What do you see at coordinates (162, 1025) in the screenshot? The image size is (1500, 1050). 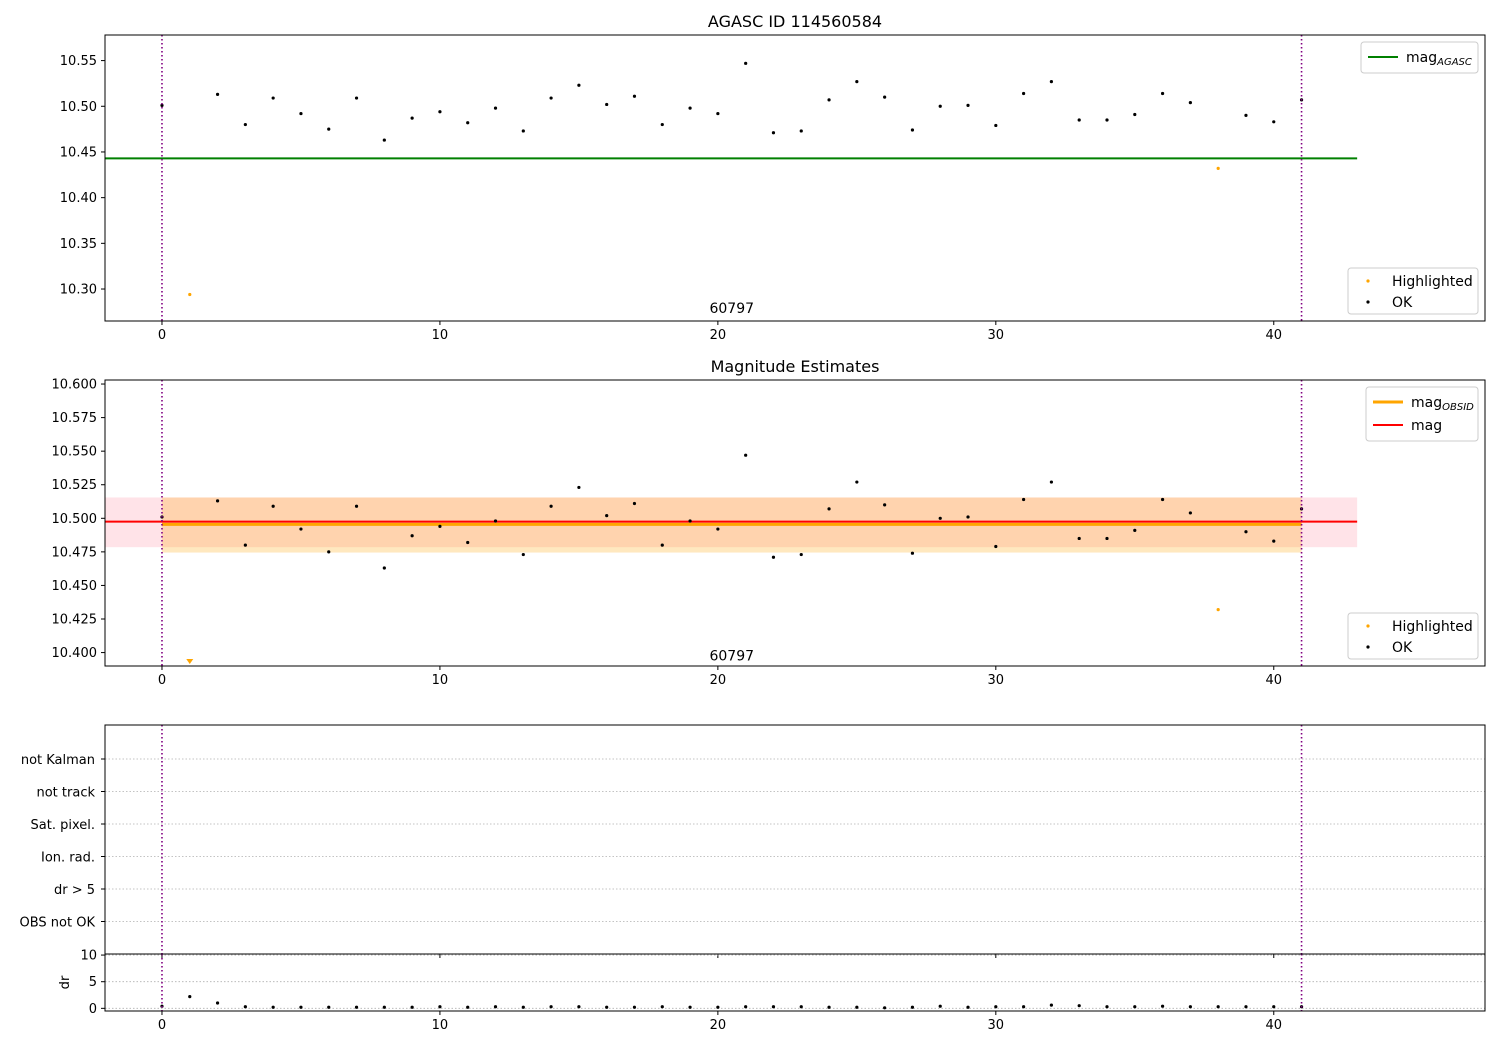 I see `chart-4-xtick-label: 0` at bounding box center [162, 1025].